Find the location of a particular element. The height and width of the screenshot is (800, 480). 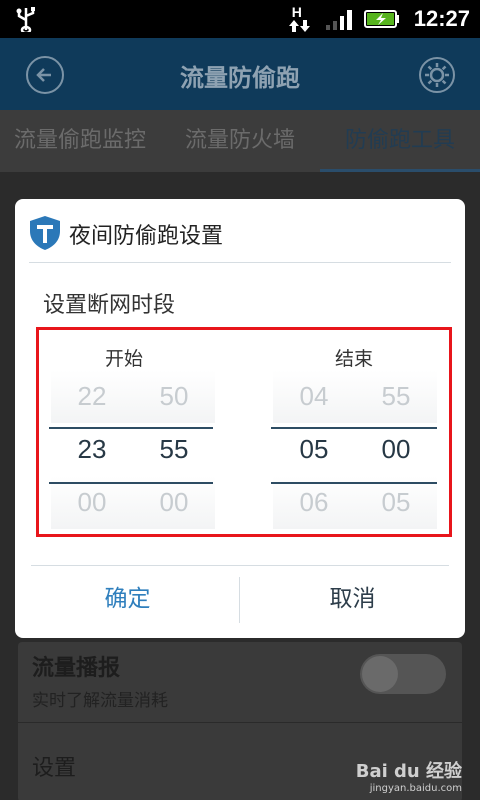

traffic-report-row: 流量播报 实时了解流量消耗 is located at coordinates (100, 680).